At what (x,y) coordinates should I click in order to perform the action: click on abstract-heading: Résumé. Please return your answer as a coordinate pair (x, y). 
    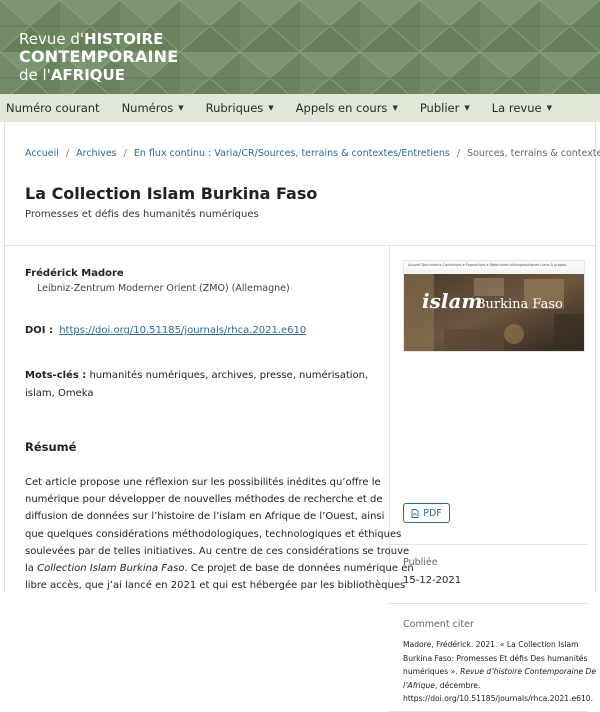
    Looking at the image, I should click on (51, 447).